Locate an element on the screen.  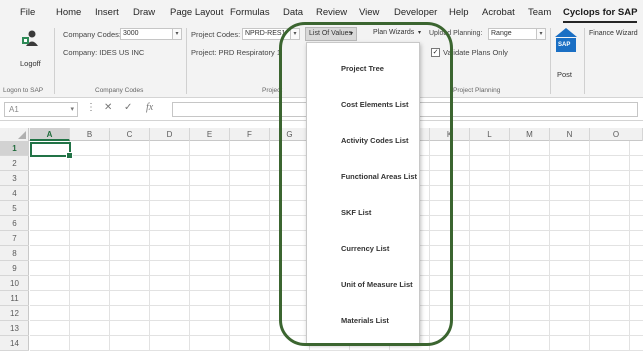
company-name-text: Company: IDES US INC is located at coordinates (104, 52).